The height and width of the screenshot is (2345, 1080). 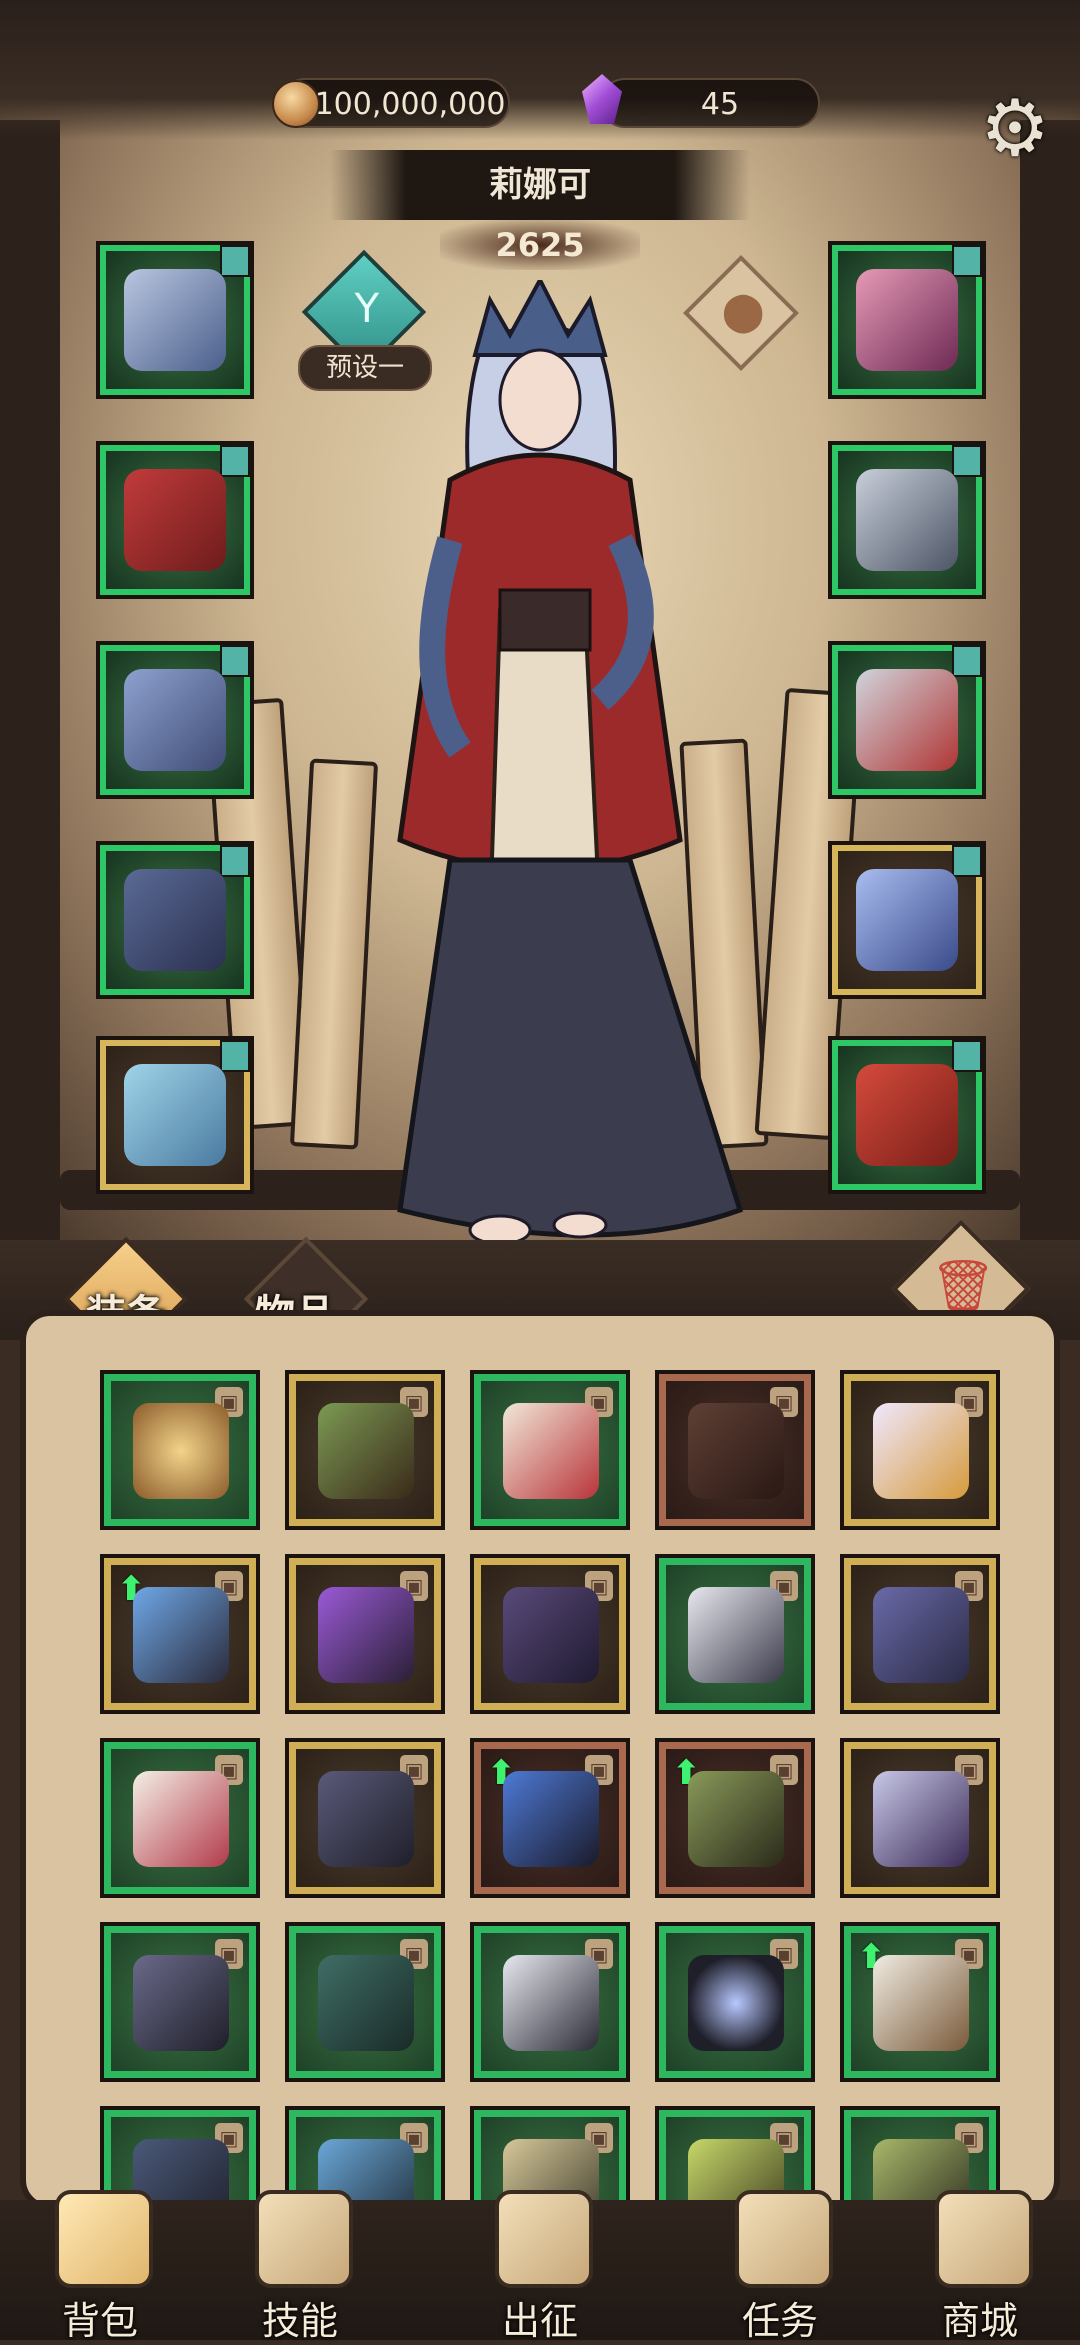 I want to click on top-resource-bar, so click(x=540, y=70).